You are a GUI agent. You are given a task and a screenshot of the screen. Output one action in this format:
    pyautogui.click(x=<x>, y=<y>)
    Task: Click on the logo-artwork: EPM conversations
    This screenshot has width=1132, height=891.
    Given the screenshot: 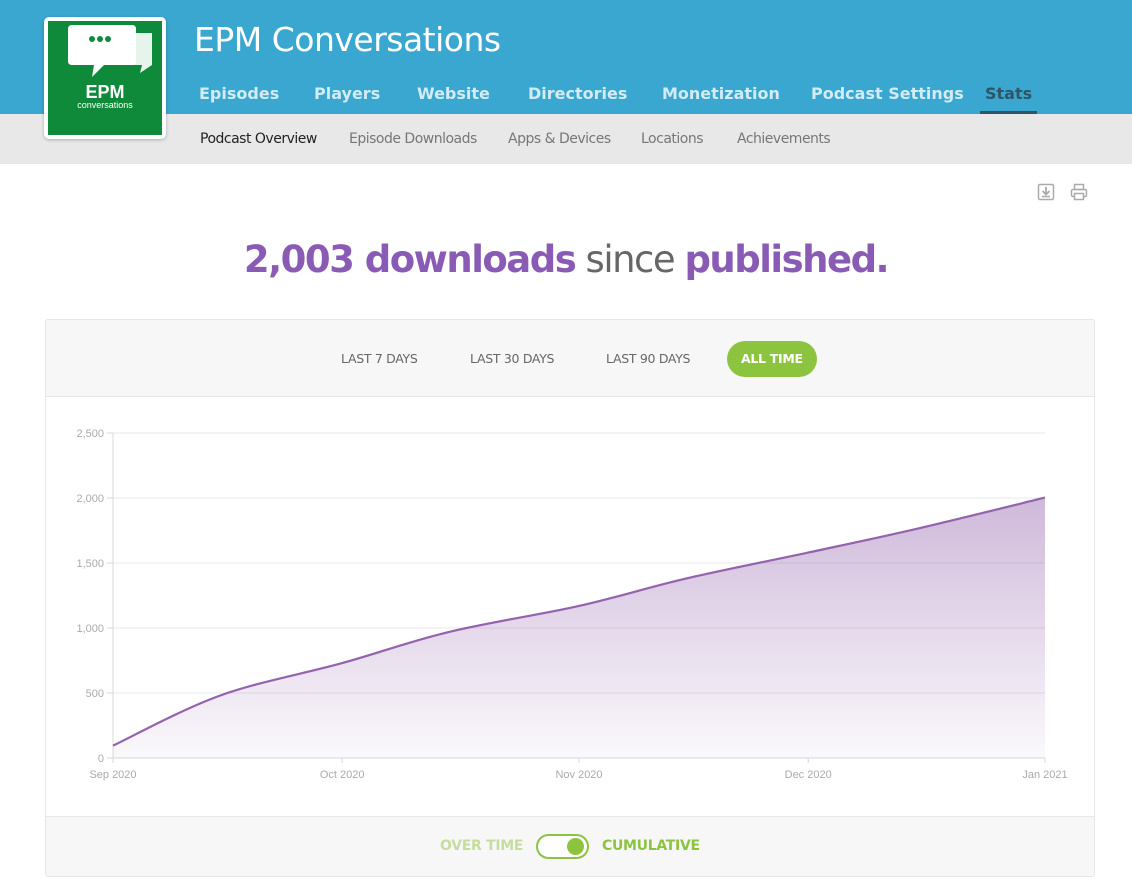 What is the action you would take?
    pyautogui.click(x=105, y=78)
    